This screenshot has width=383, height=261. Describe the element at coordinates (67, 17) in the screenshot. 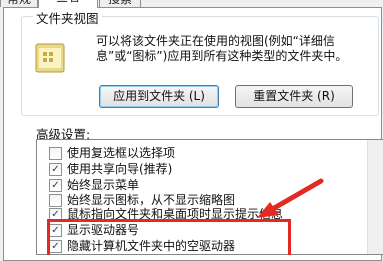

I see `folder-views-title: 文件夹视图` at that location.